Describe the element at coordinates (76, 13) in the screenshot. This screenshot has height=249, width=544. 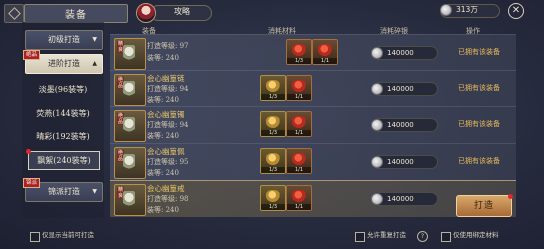
I see `page-title-tab: 装备` at that location.